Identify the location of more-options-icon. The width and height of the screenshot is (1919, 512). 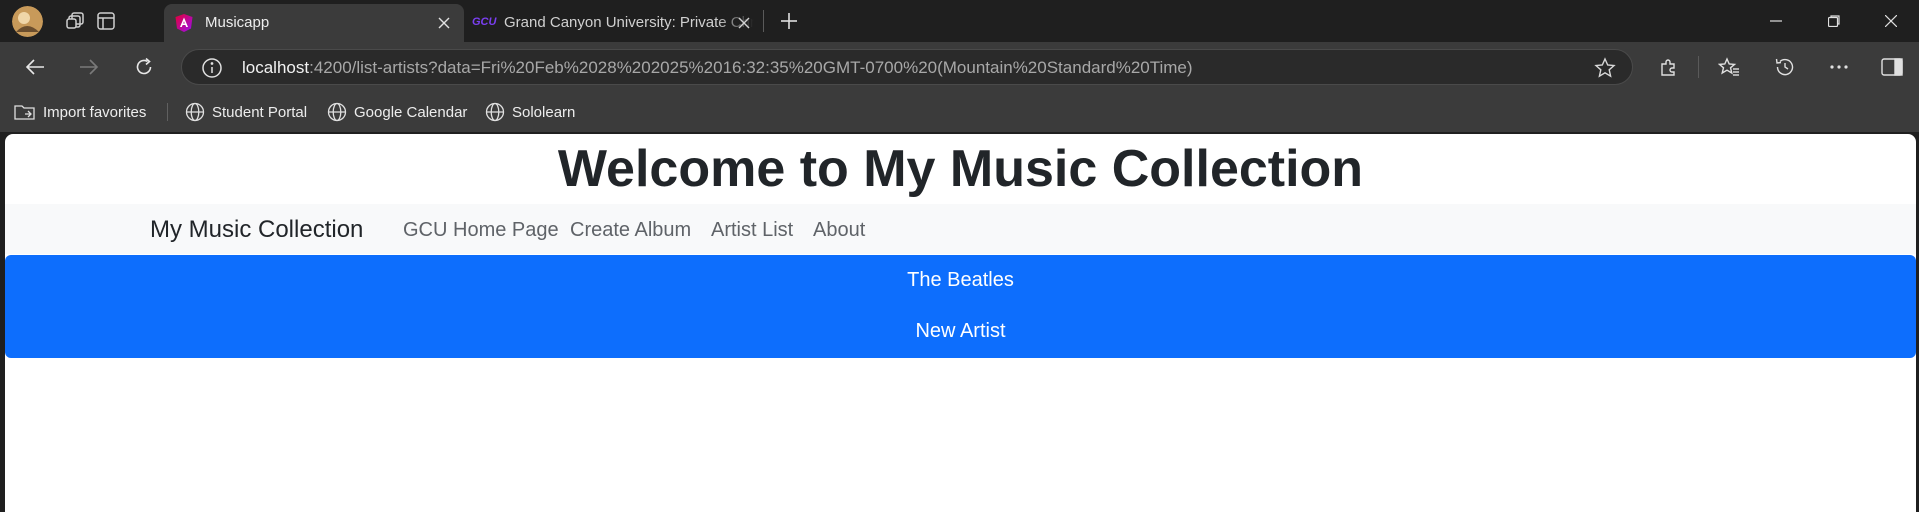
(1839, 67).